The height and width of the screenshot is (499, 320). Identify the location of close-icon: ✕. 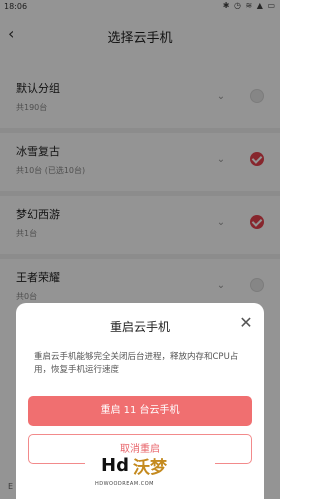
(246, 323).